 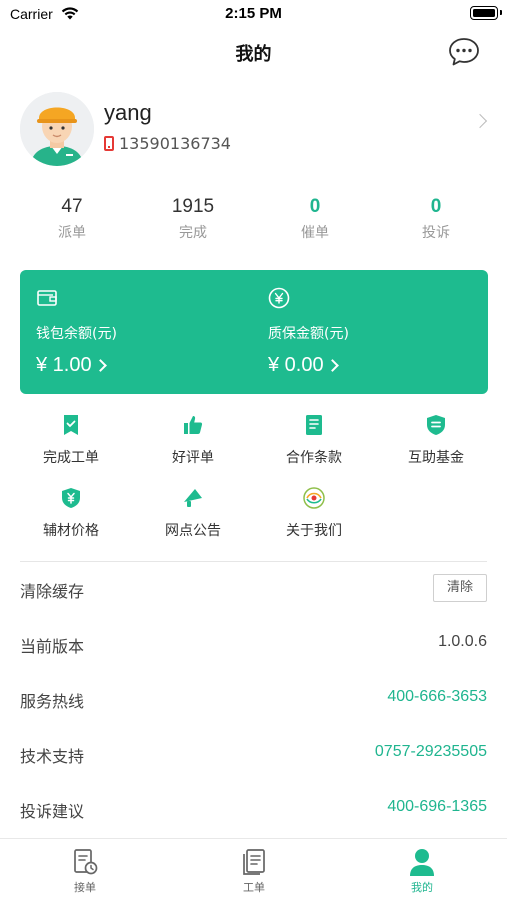 What do you see at coordinates (72, 219) in the screenshot?
I see `stat-dispatched: 47 派单` at bounding box center [72, 219].